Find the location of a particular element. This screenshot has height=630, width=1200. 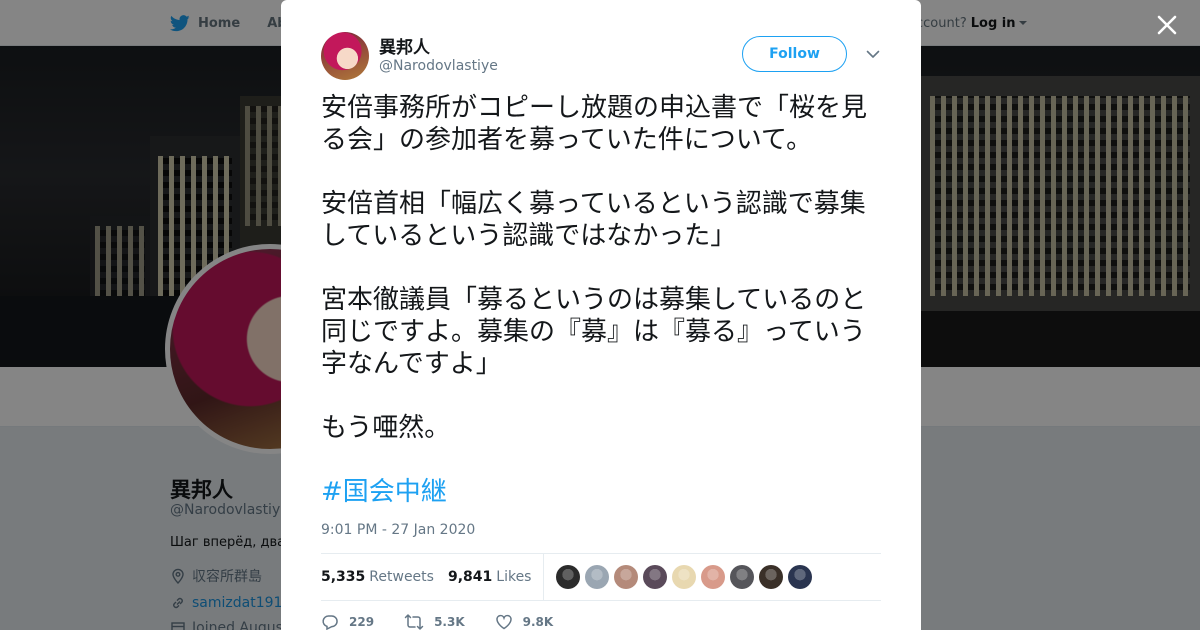

likers-avatars is located at coordinates (686, 577).